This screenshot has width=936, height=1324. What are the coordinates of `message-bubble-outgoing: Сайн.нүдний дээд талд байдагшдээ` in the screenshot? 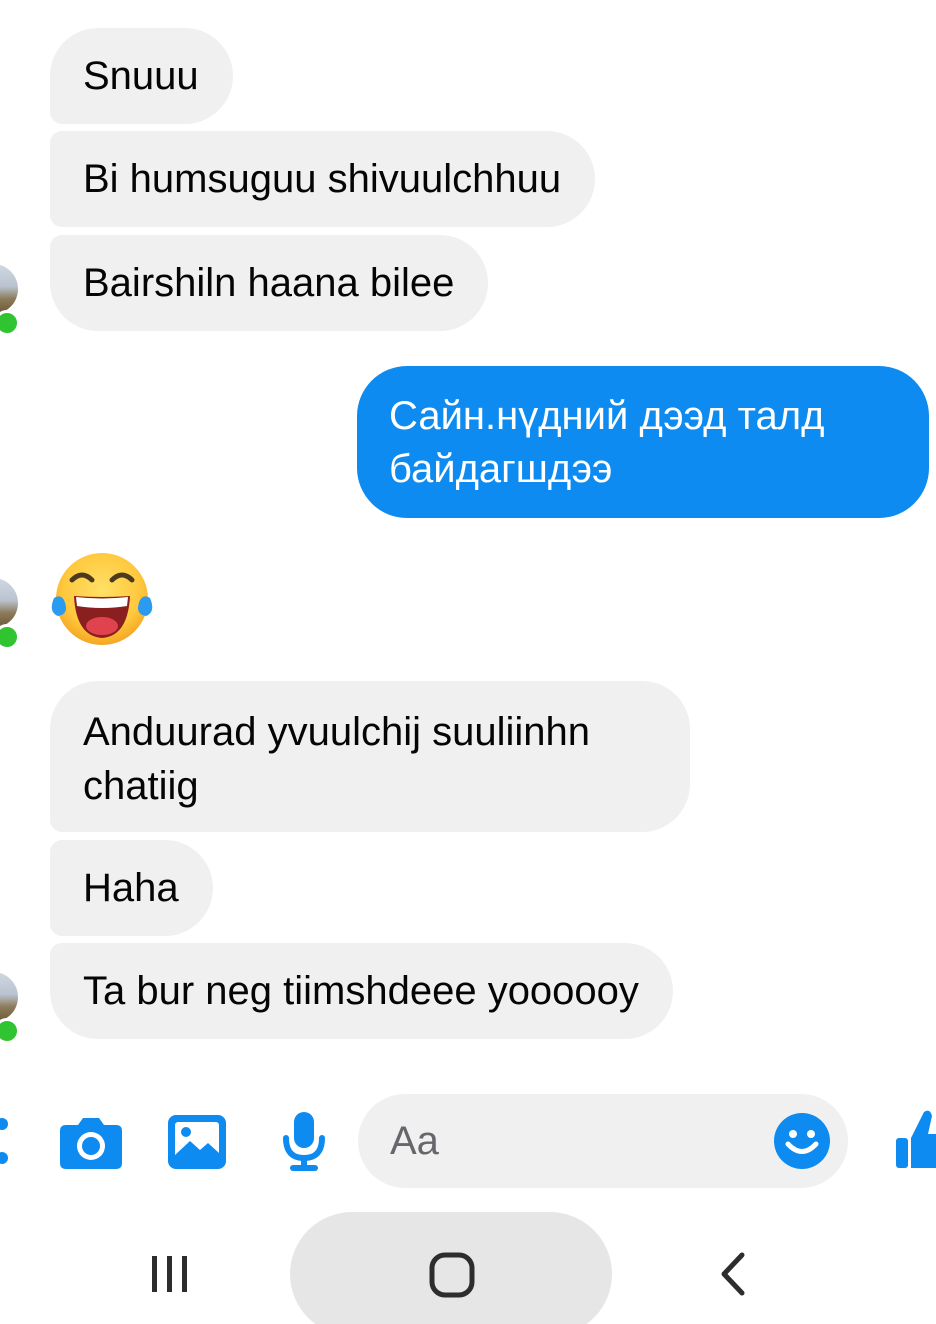 It's located at (643, 442).